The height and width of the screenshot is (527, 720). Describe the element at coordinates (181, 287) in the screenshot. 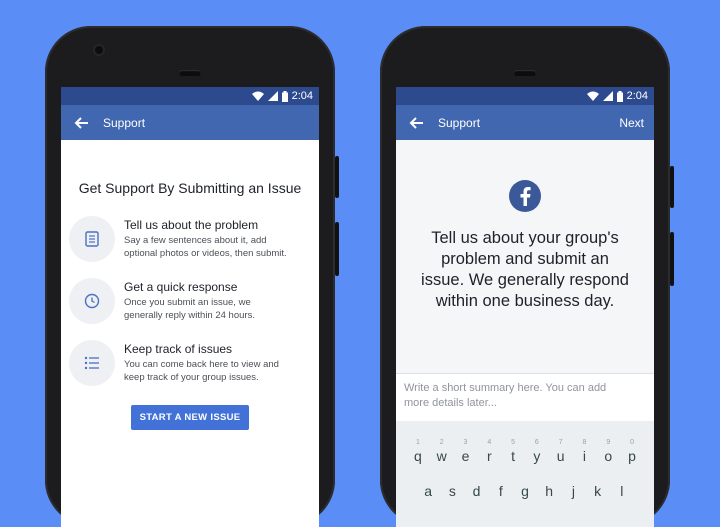

I see `item-title: Get a quick response` at that location.